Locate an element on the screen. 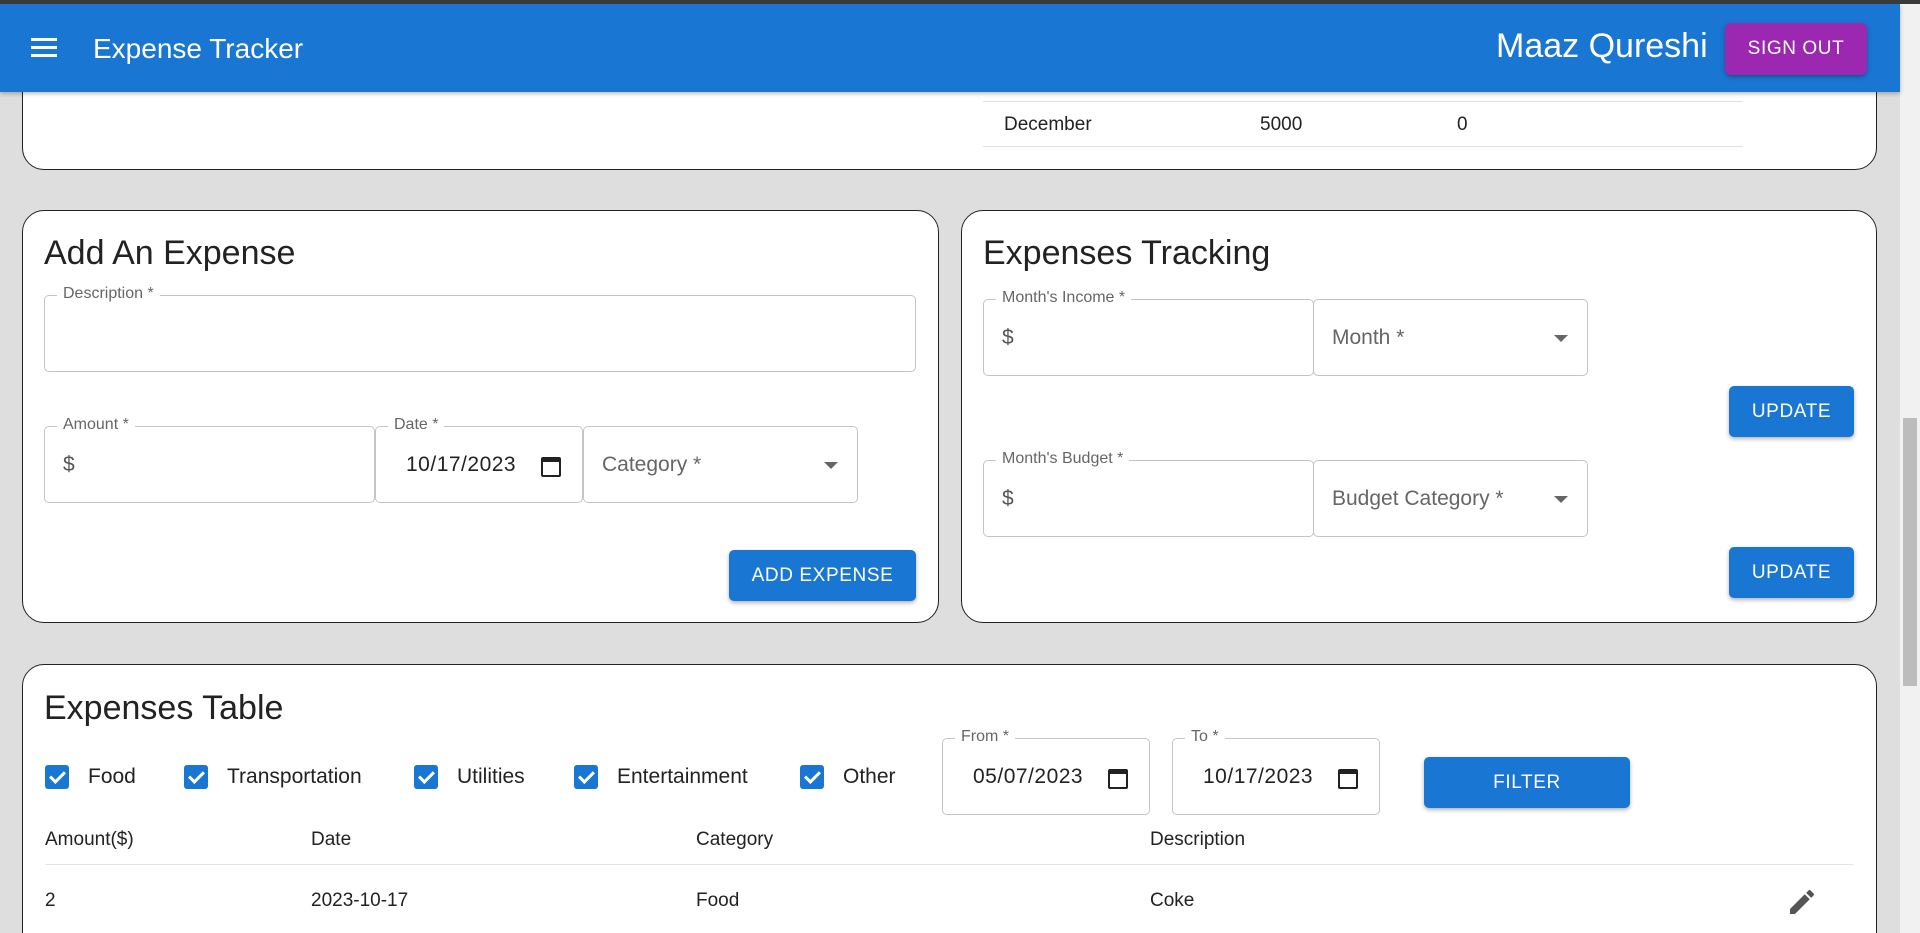 This screenshot has width=1920, height=933. month-income-label: Month's Income * is located at coordinates (1064, 298).